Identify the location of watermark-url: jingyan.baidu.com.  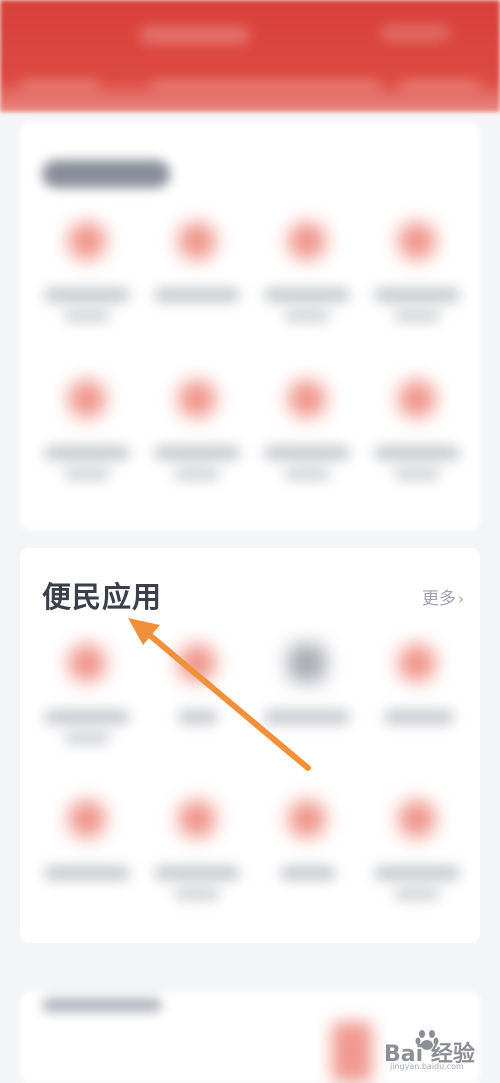
(427, 1066).